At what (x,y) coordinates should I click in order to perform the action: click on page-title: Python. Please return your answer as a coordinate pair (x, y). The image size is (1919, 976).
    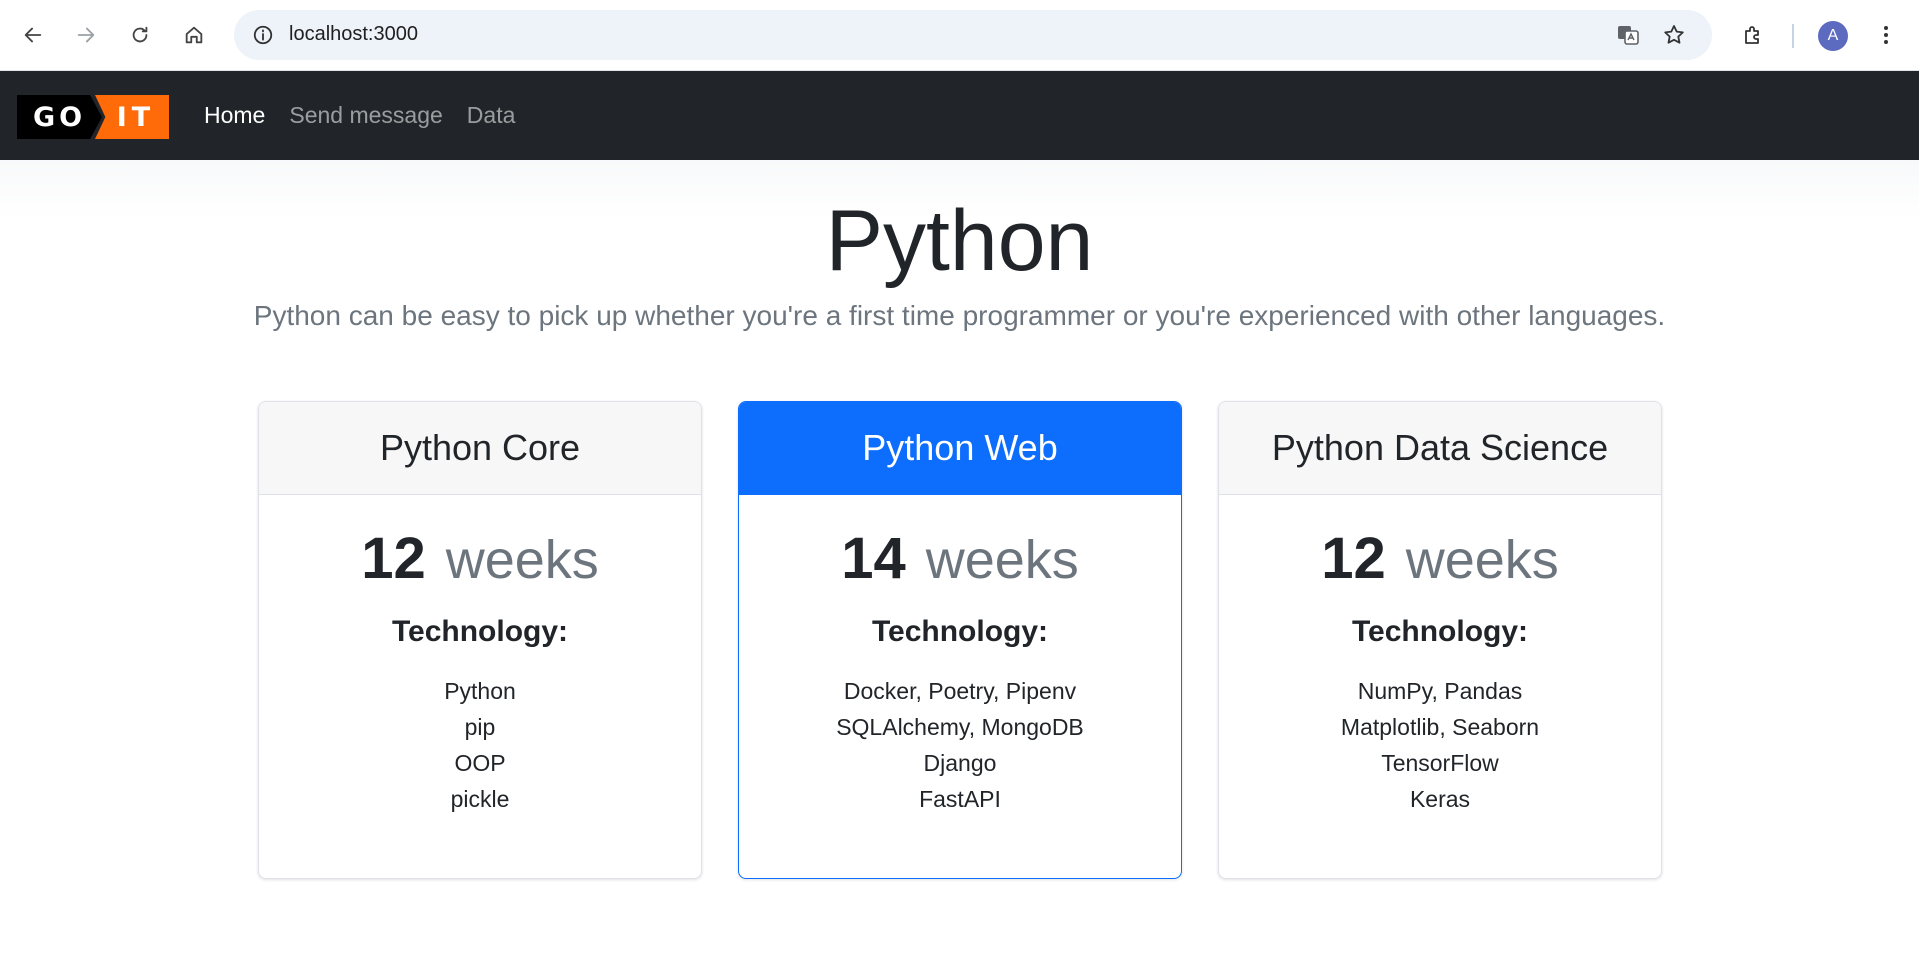
    Looking at the image, I should click on (959, 241).